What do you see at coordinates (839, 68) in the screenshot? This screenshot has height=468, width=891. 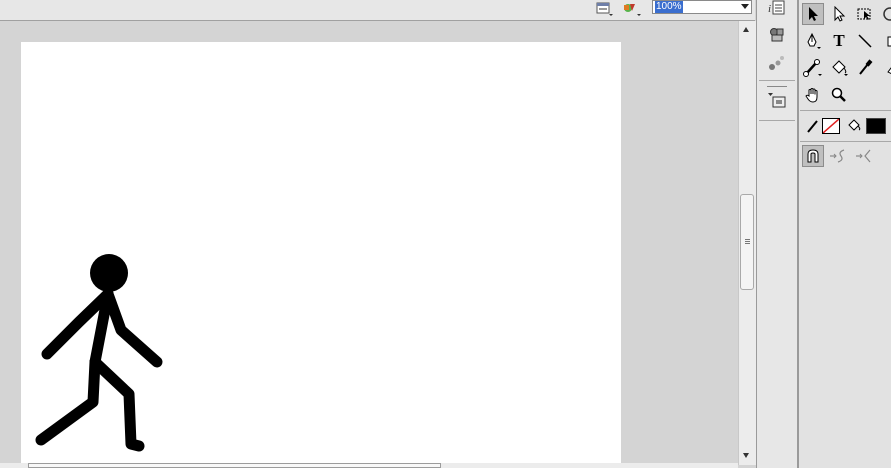 I see `paint-bucket-tool-icon` at bounding box center [839, 68].